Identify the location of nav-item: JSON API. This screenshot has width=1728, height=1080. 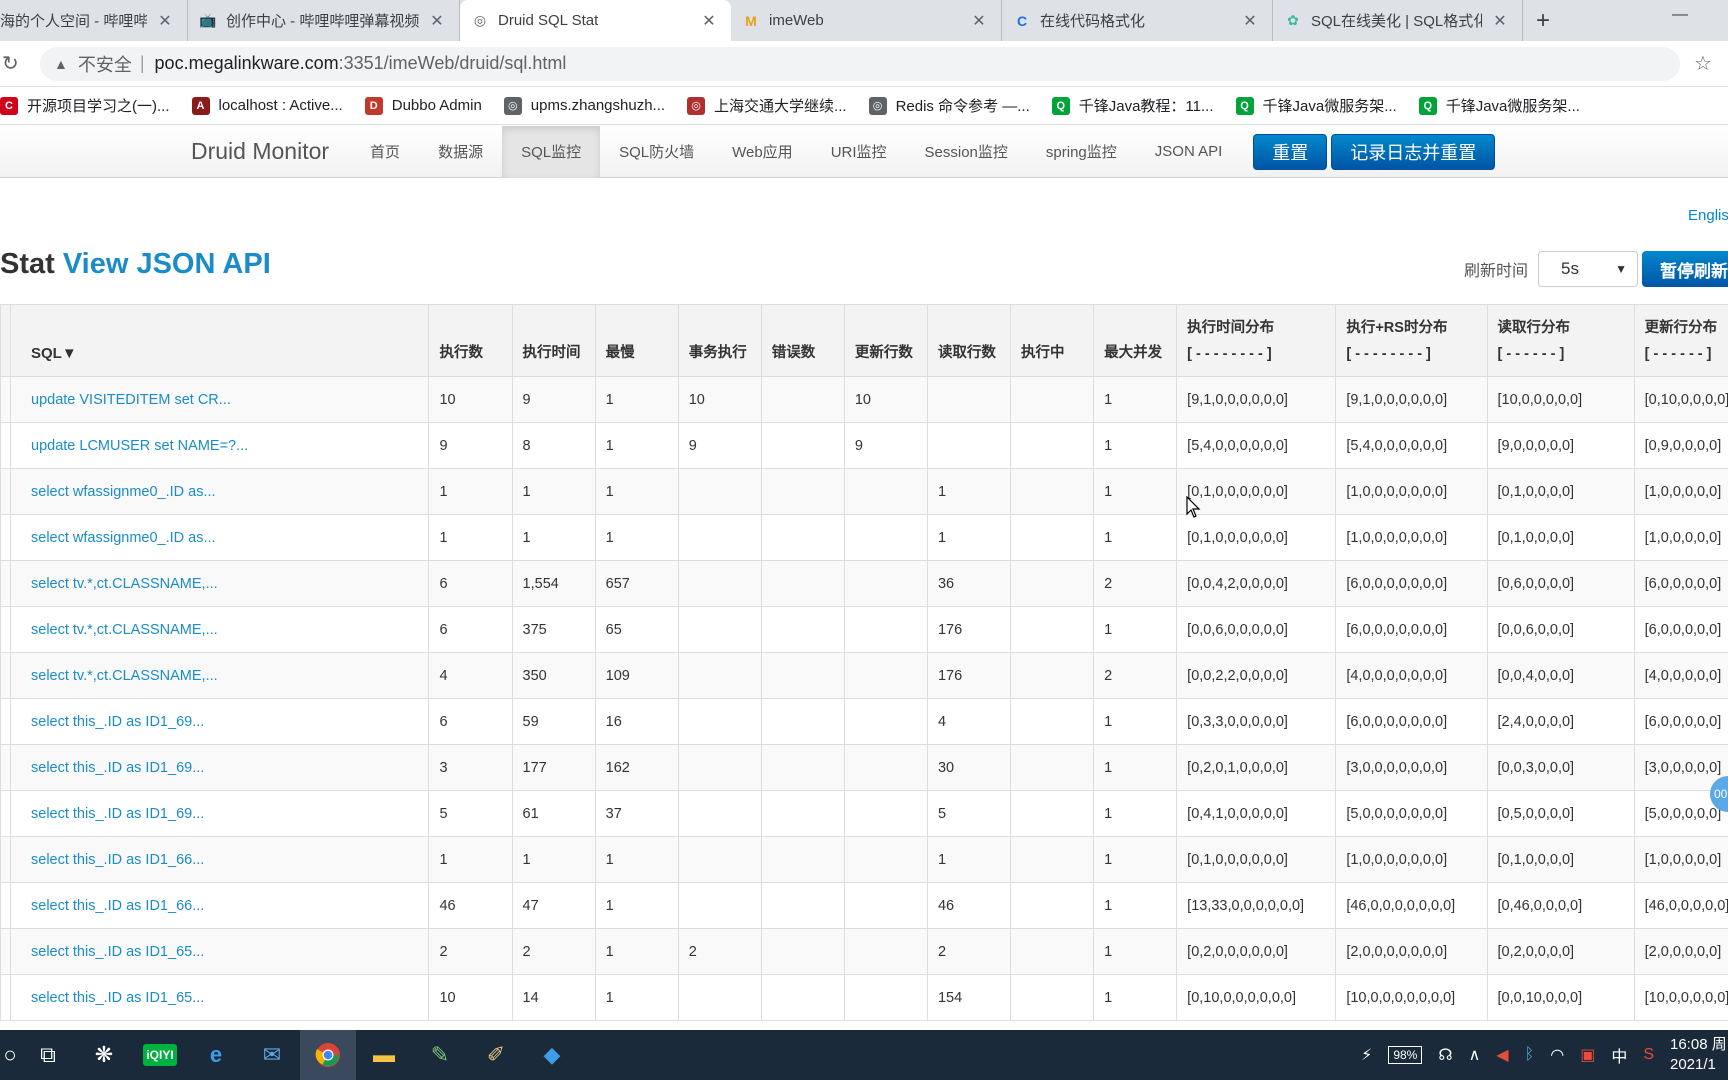
(1189, 152).